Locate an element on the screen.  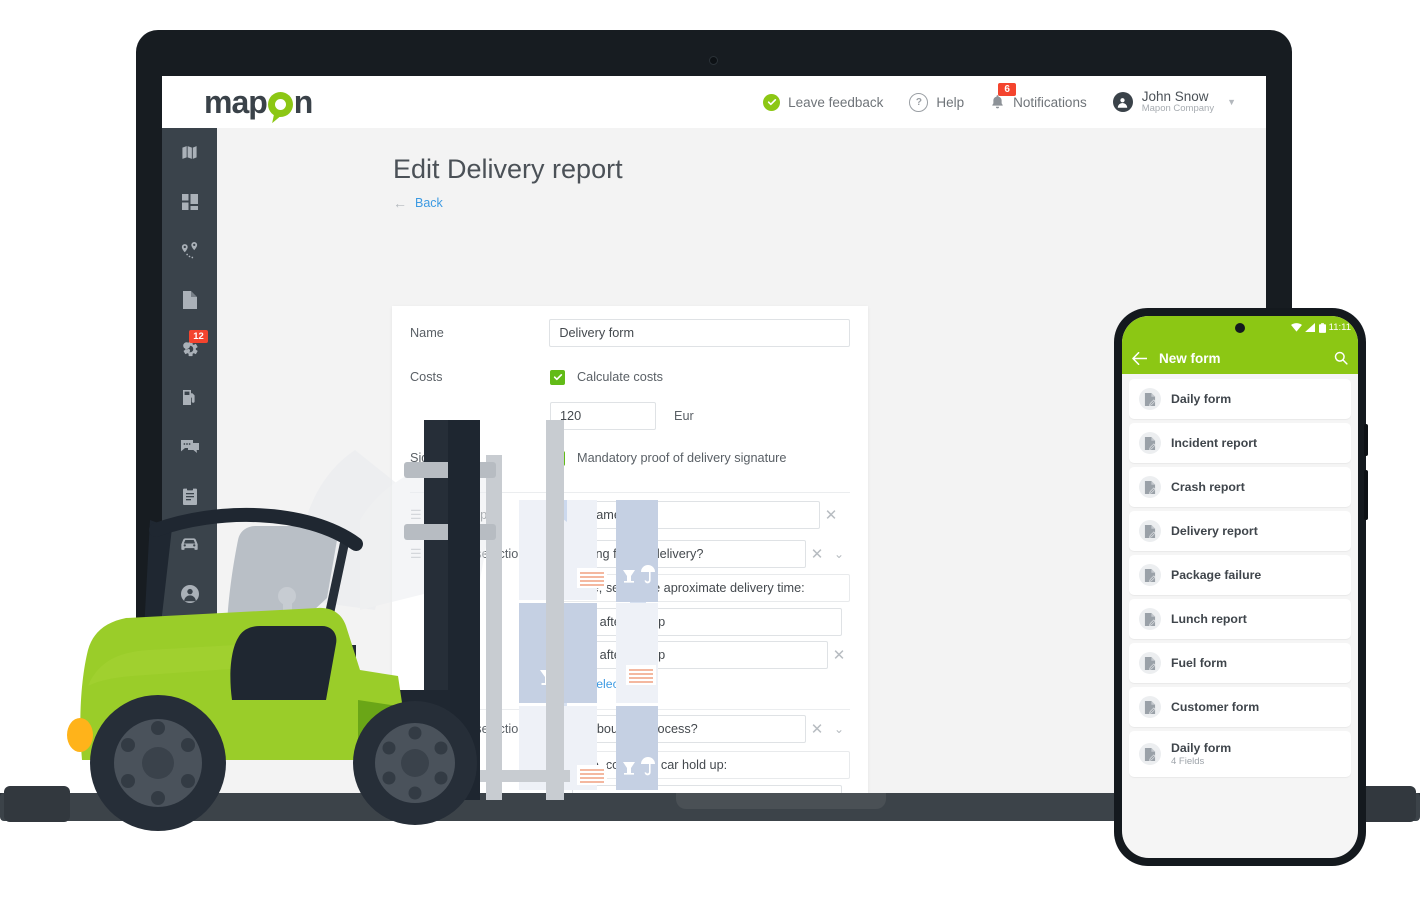
leave-feedback-label: Leave feedback is located at coordinates (836, 102).